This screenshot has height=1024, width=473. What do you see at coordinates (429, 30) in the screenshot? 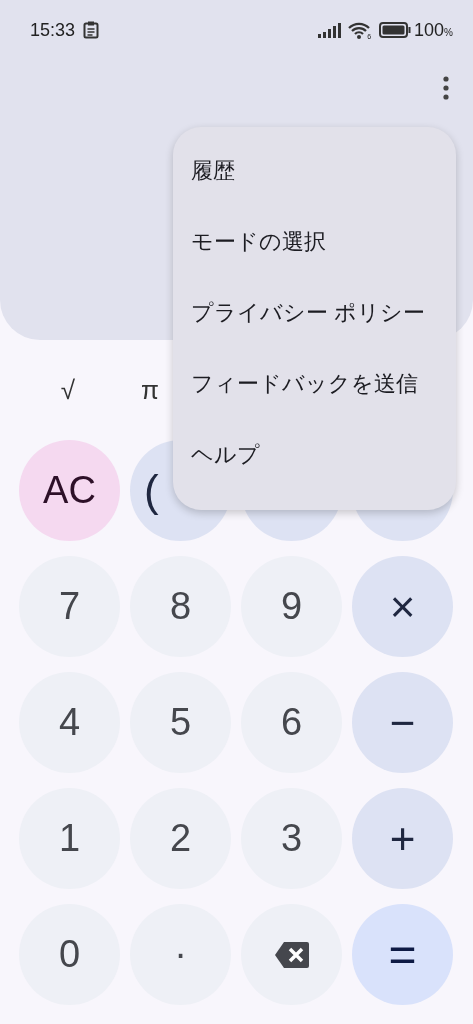
I see `battery-level: 100` at bounding box center [429, 30].